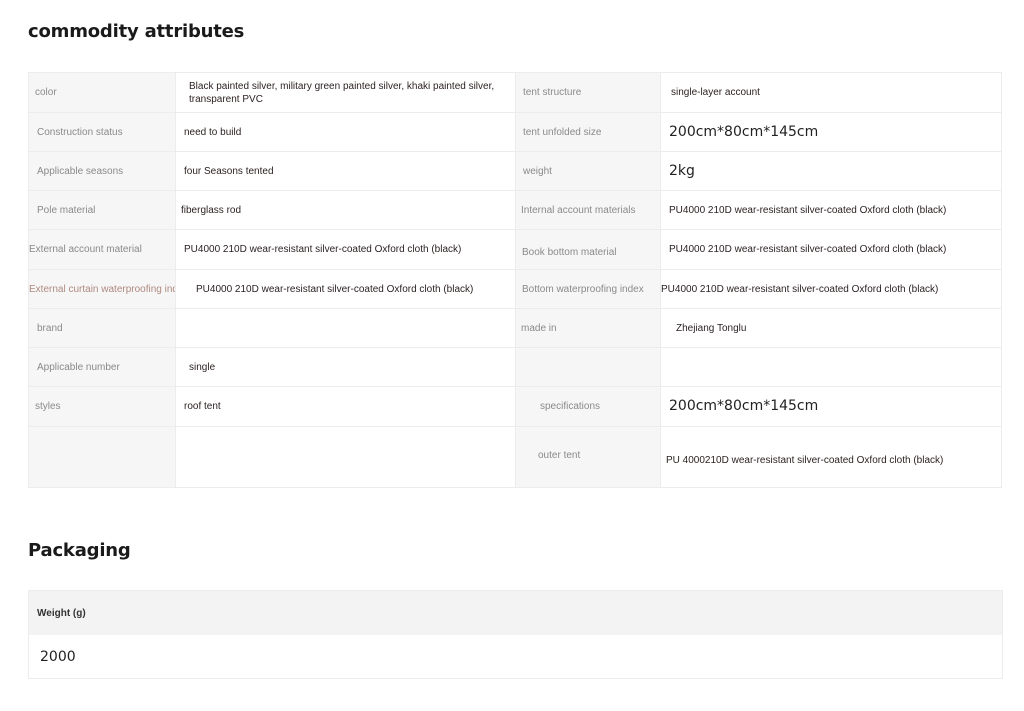 Image resolution: width=1024 pixels, height=711 pixels. What do you see at coordinates (102, 249) in the screenshot?
I see `attr-label: External account material` at bounding box center [102, 249].